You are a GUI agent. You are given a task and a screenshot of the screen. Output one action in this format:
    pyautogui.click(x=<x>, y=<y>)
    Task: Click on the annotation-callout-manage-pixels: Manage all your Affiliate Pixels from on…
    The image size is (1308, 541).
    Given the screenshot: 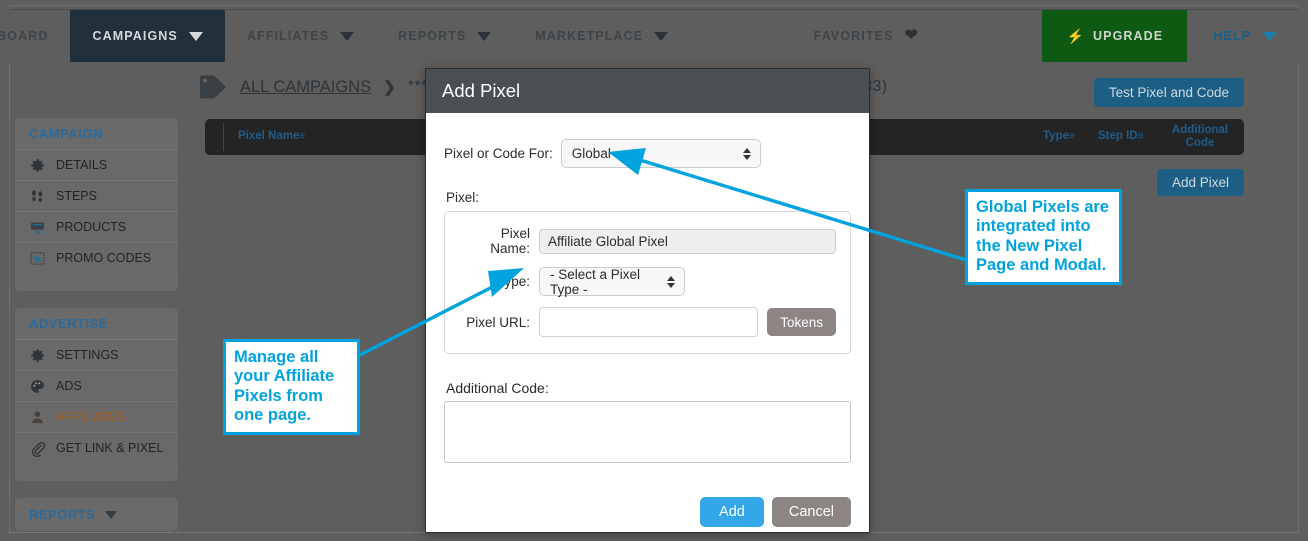 What is the action you would take?
    pyautogui.click(x=291, y=387)
    